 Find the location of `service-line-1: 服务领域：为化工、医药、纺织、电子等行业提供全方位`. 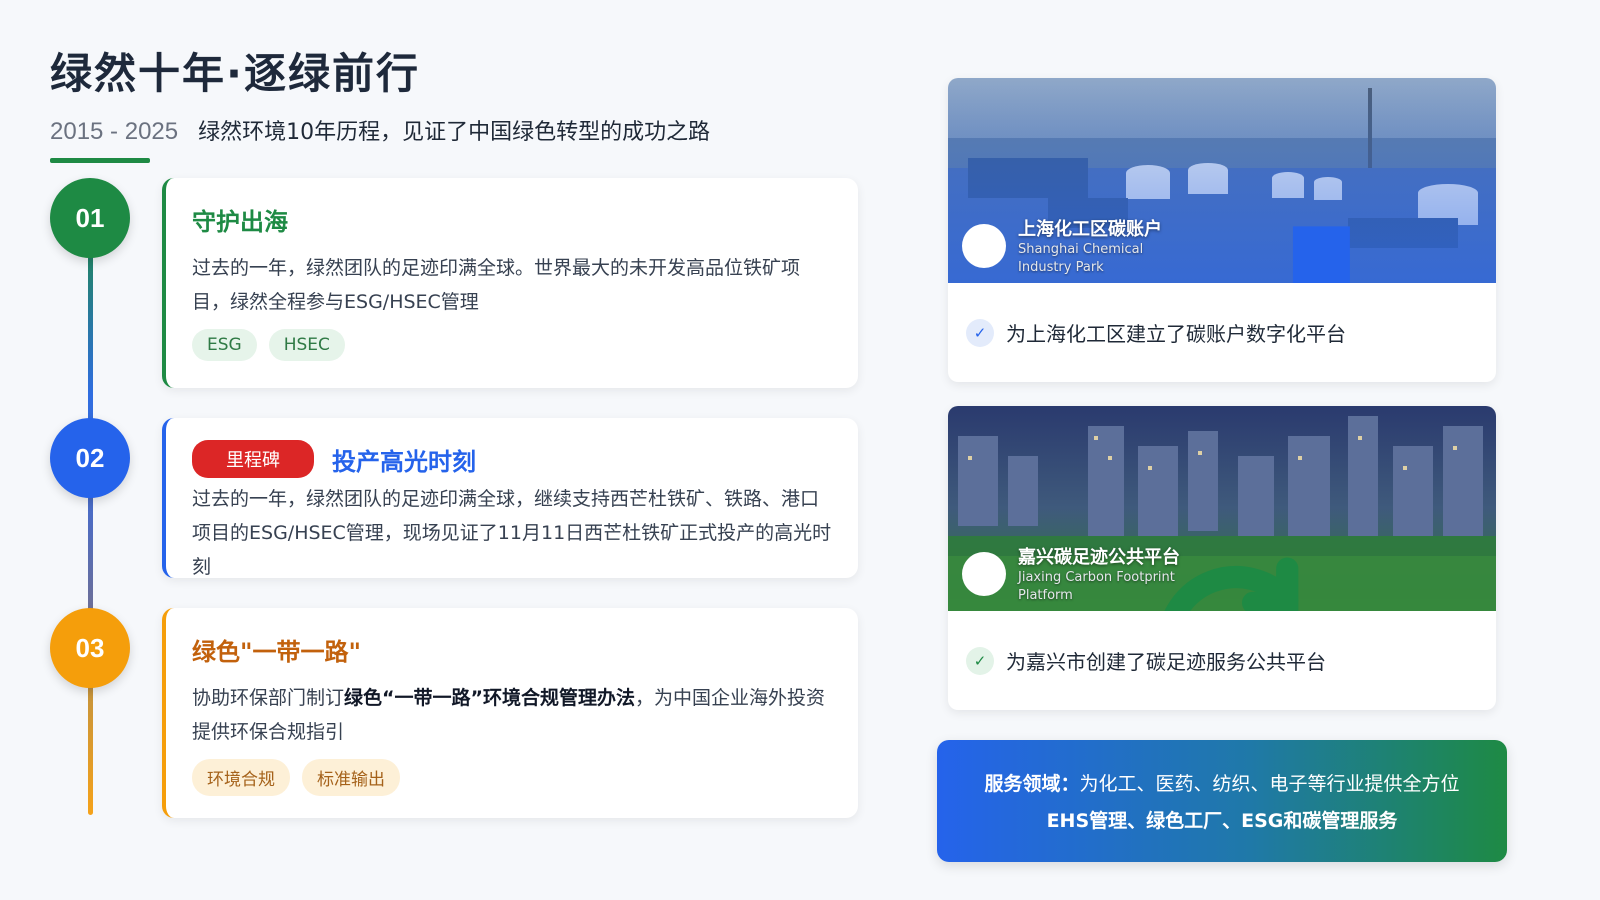

service-line-1: 服务领域：为化工、医药、纺织、电子等行业提供全方位 is located at coordinates (1221, 782).